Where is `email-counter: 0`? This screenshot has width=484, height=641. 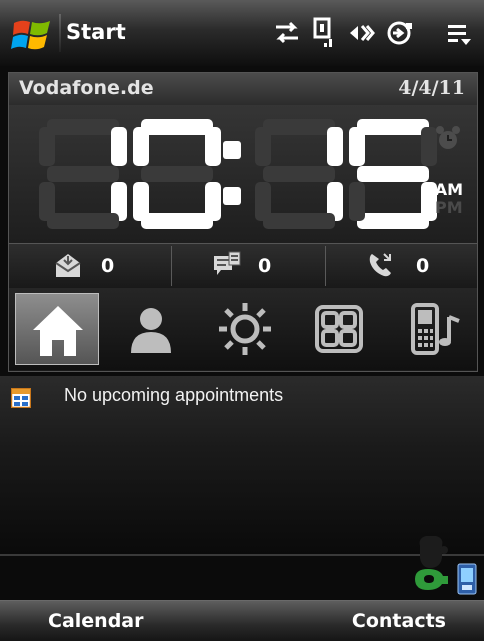 email-counter: 0 is located at coordinates (87, 266).